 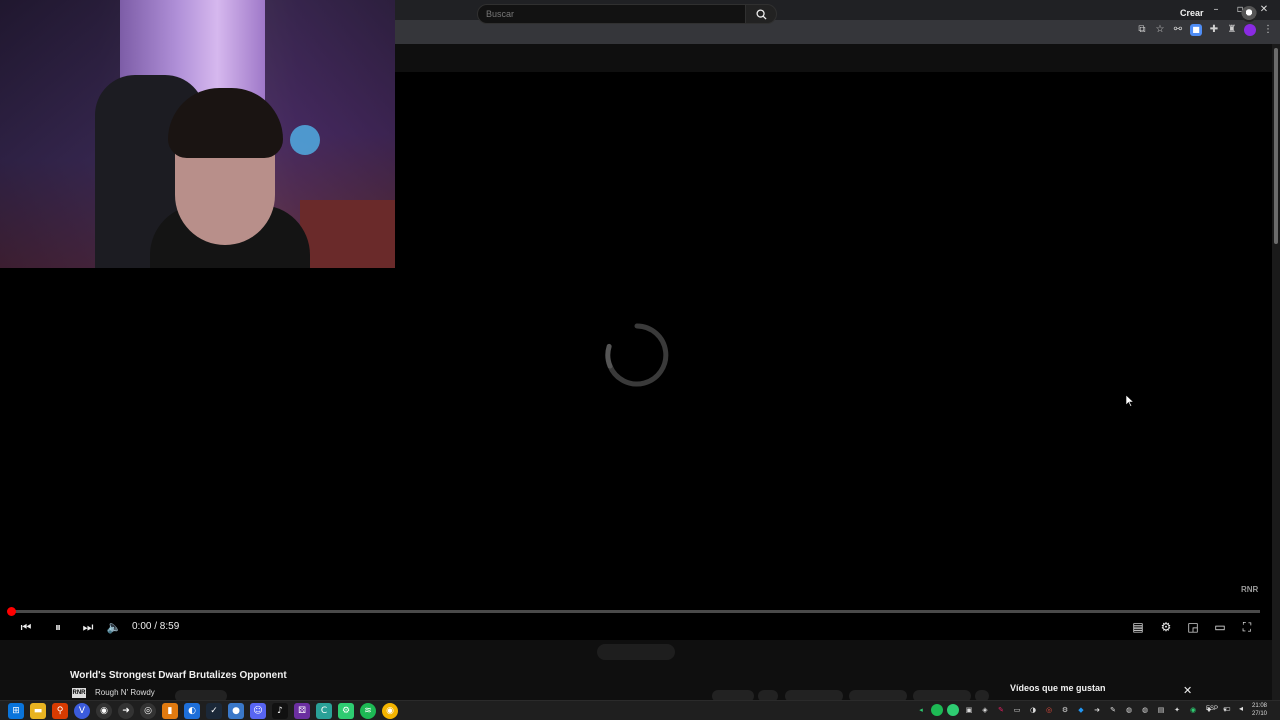 What do you see at coordinates (1205, 30) in the screenshot?
I see `browser-toolbar-icons: ⧉ ☆ ⚯ ■ ✚ ♜ ⋮` at bounding box center [1205, 30].